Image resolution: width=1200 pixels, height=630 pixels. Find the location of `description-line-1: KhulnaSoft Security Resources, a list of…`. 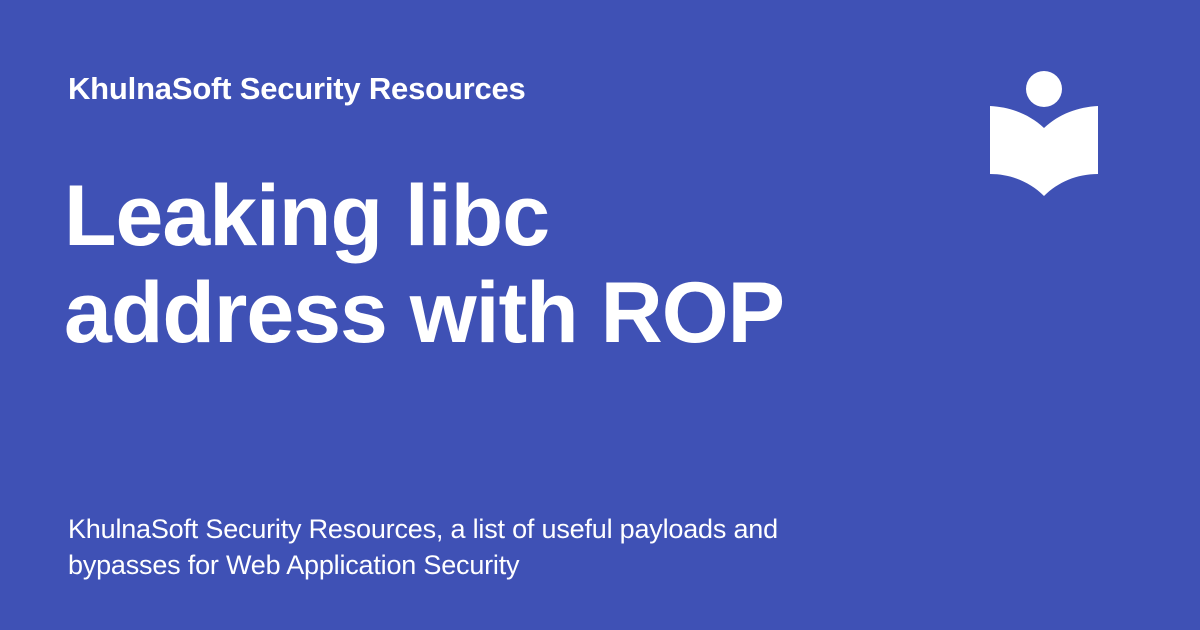

description-line-1: KhulnaSoft Security Resources, a list of… is located at coordinates (423, 529).